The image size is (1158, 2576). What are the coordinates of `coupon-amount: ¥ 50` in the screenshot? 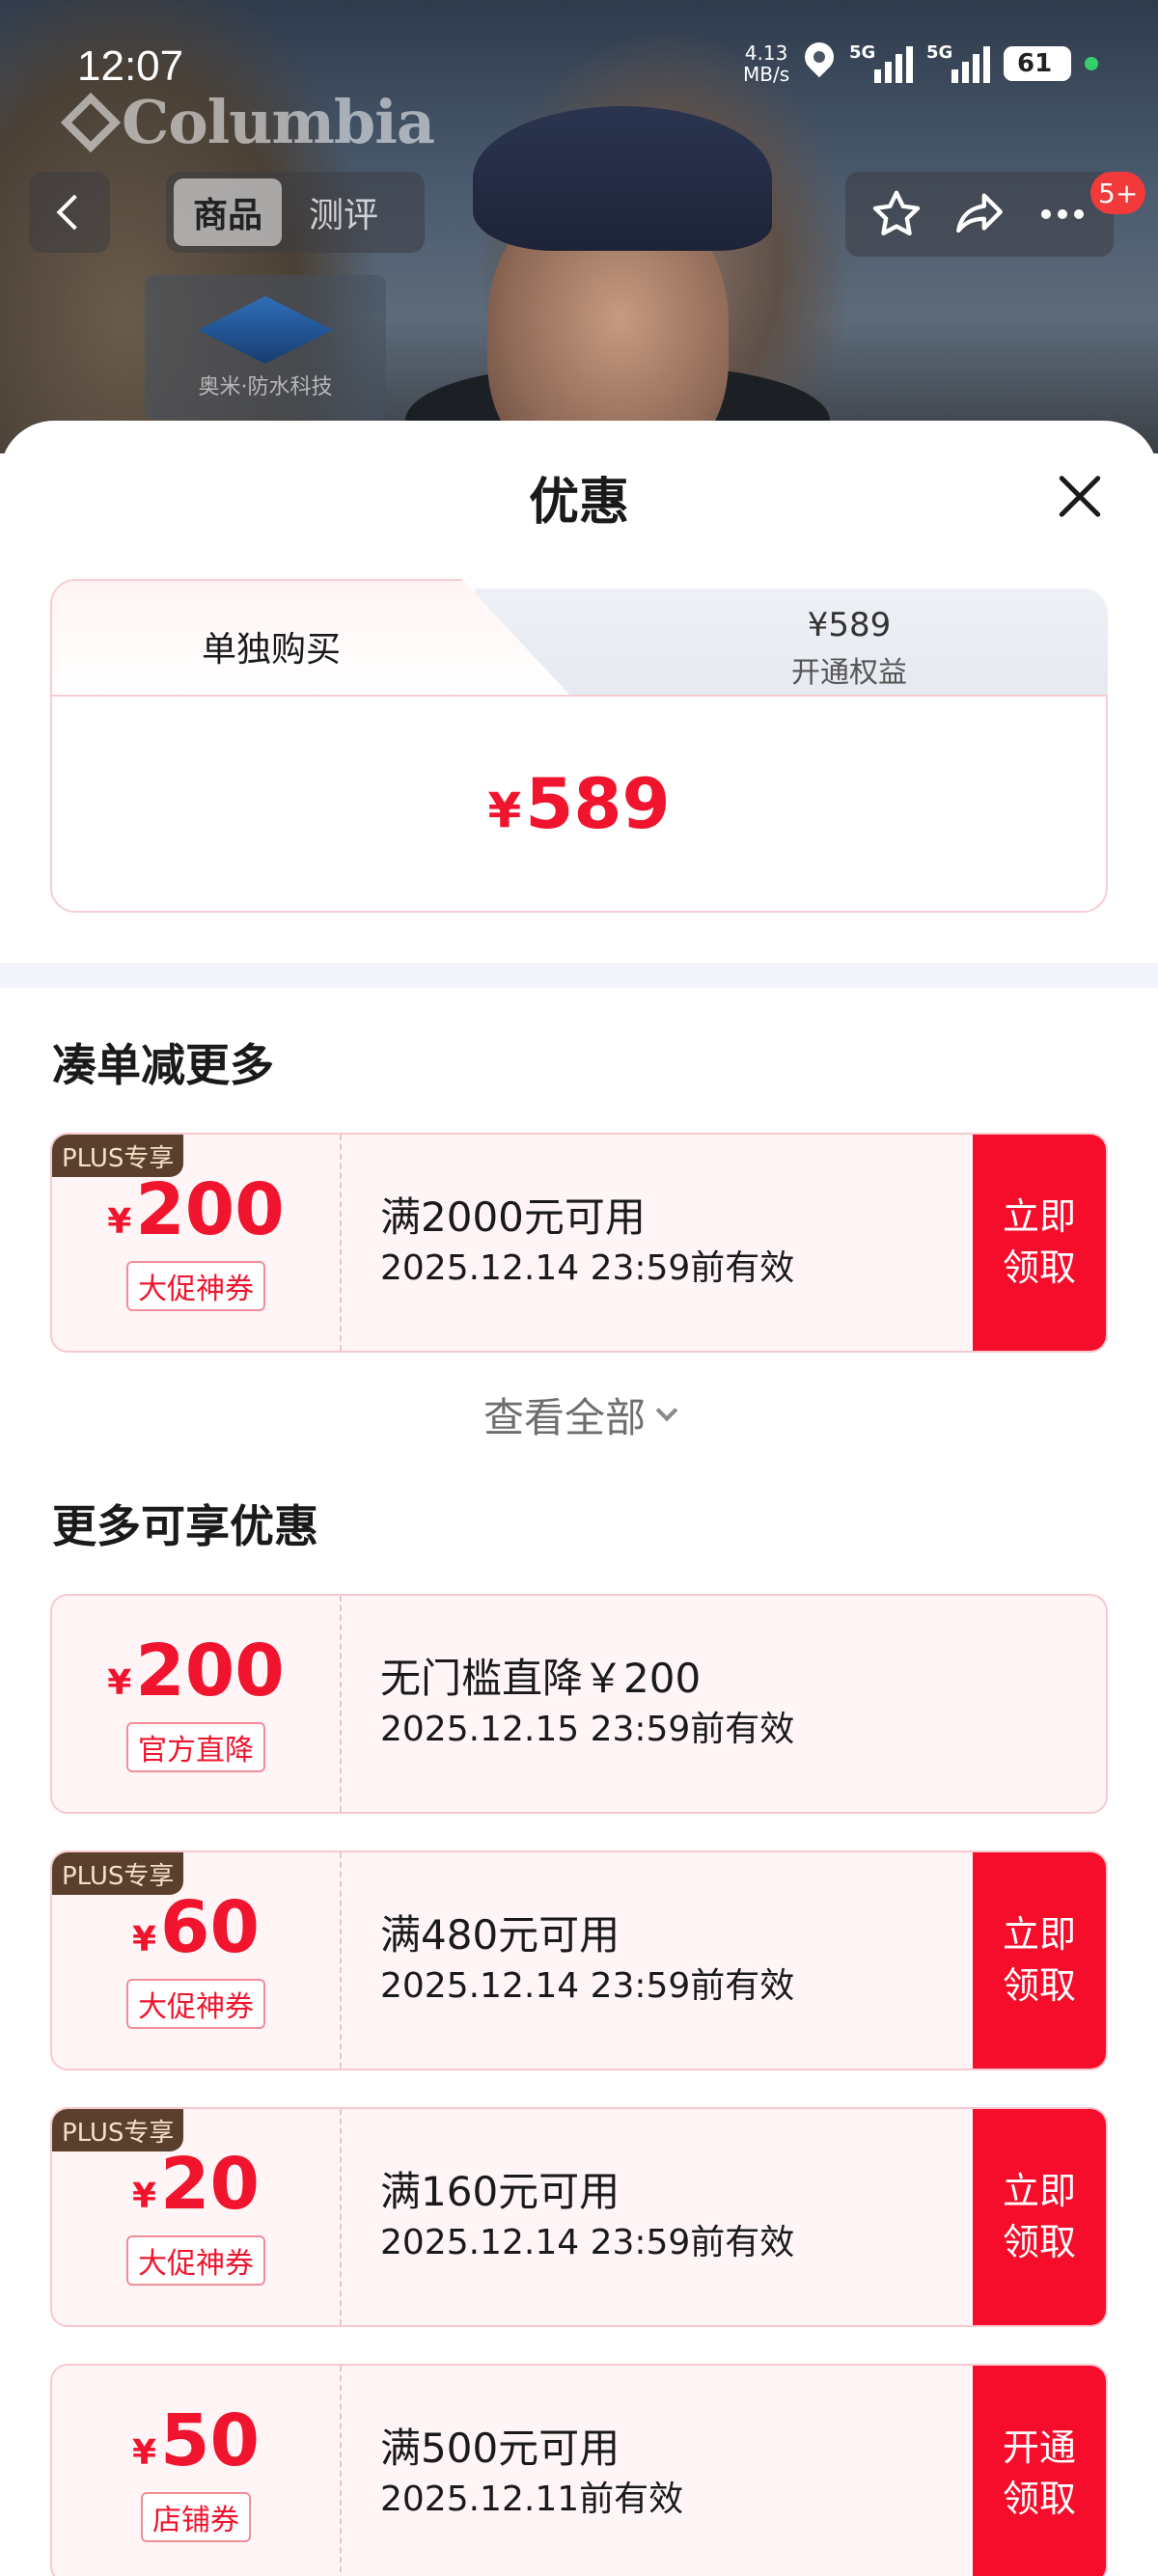 It's located at (196, 2441).